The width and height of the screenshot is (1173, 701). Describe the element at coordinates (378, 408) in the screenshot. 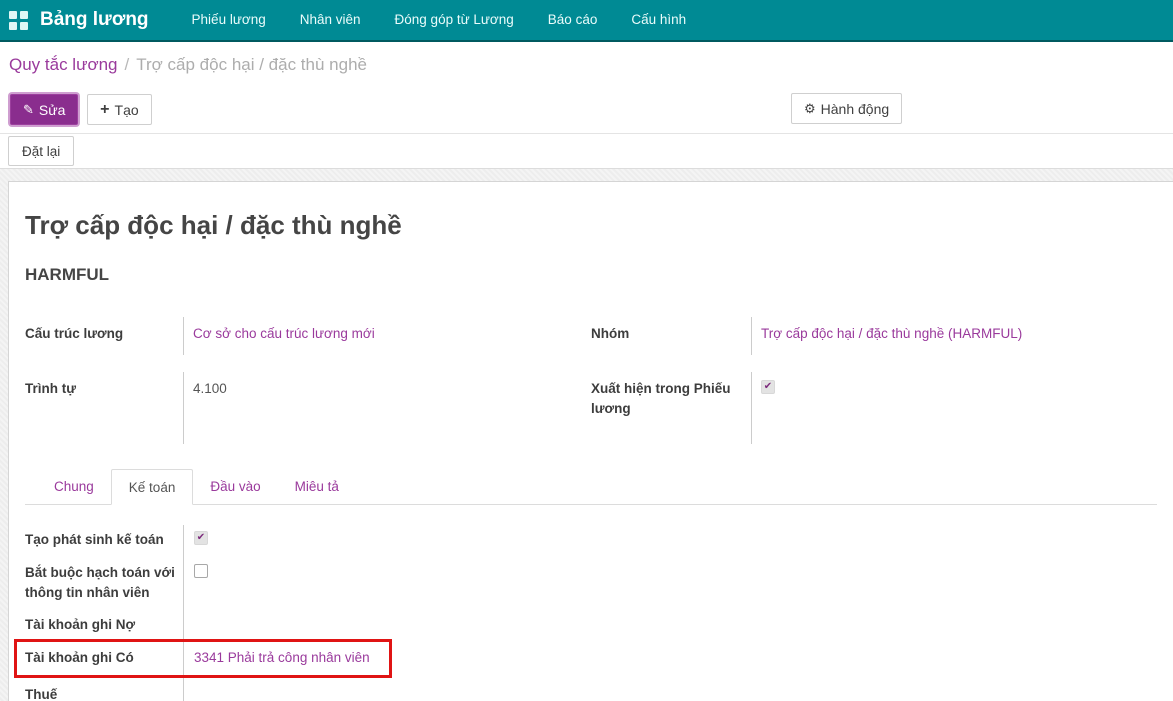

I see `field-value-cell: 4.100` at that location.